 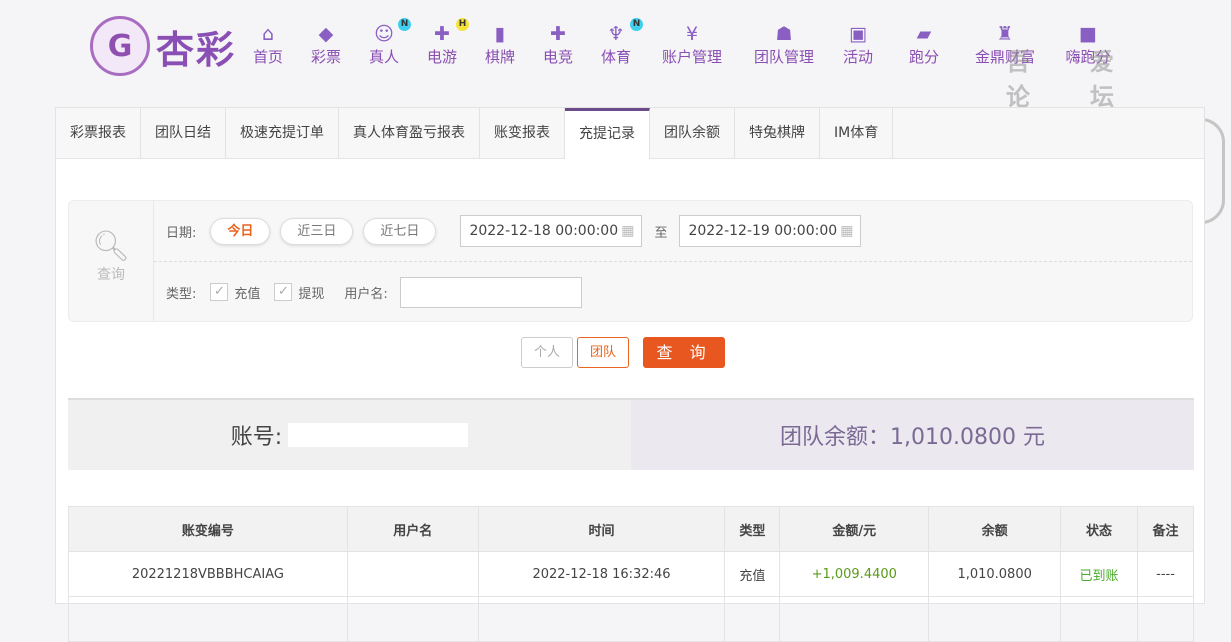 I want to click on range-3days: 近三日, so click(x=317, y=231).